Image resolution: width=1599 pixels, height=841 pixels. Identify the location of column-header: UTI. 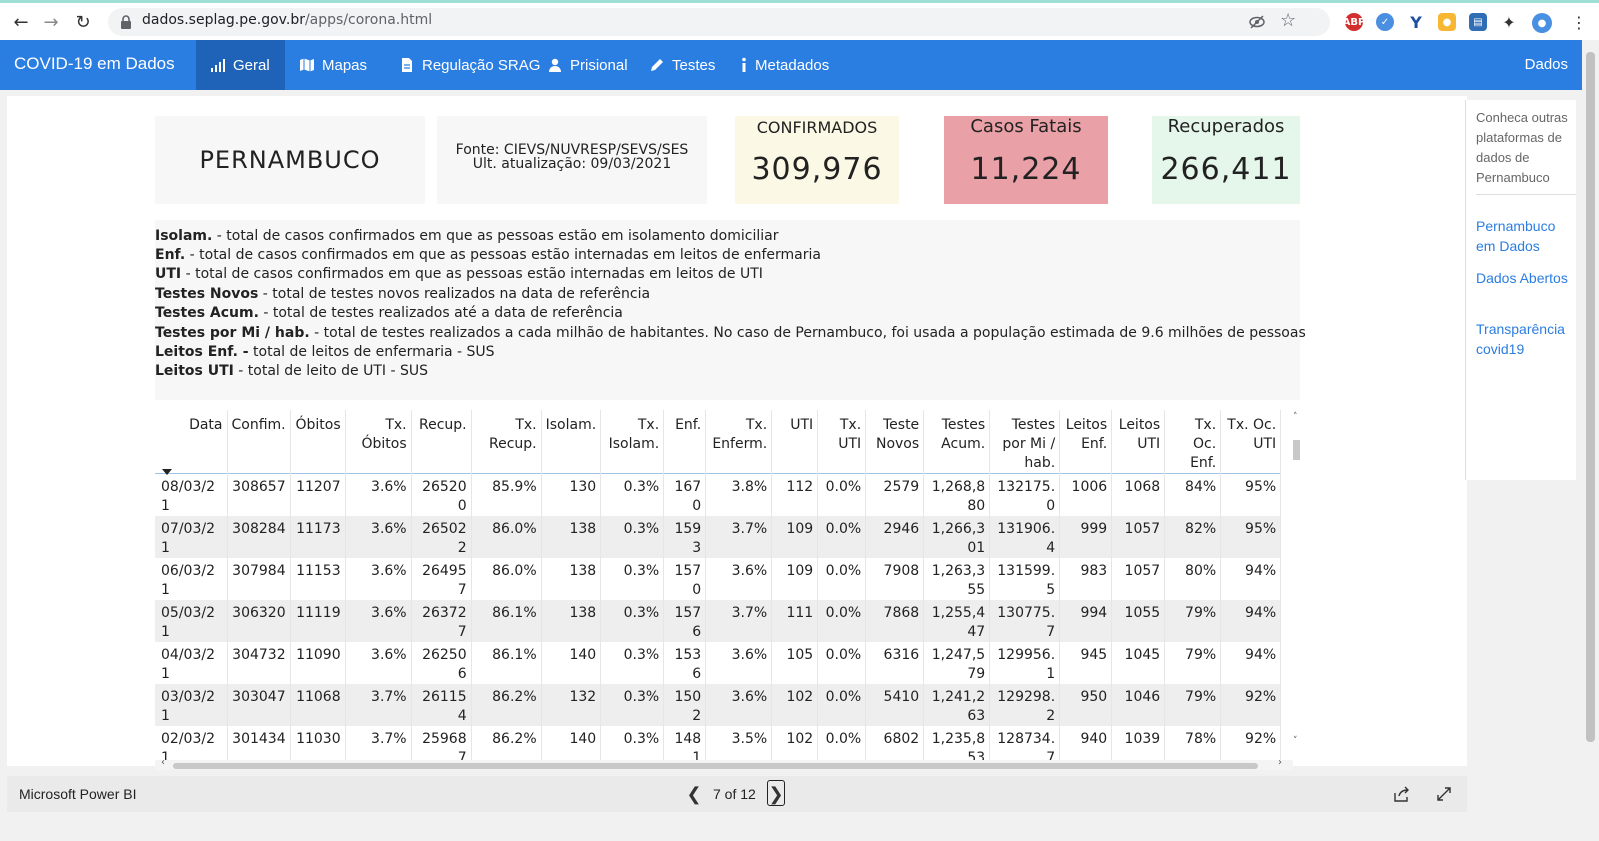
(795, 442).